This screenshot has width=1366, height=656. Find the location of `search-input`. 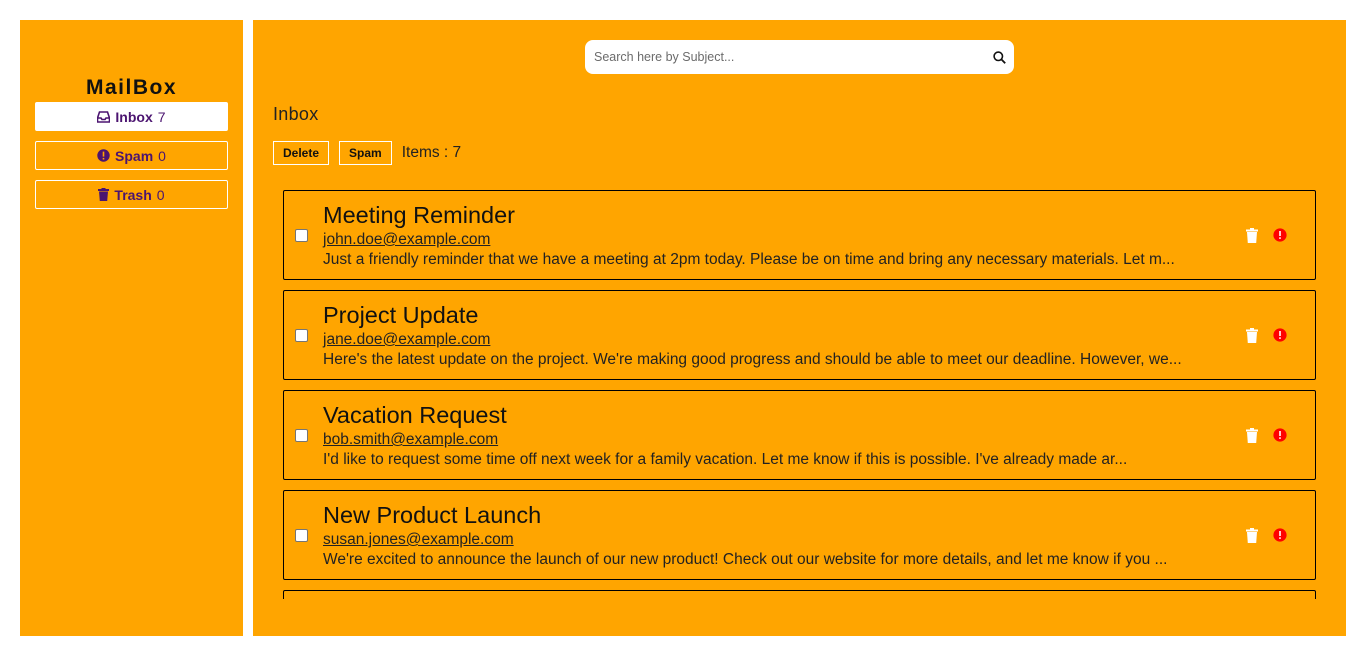

search-input is located at coordinates (784, 57).